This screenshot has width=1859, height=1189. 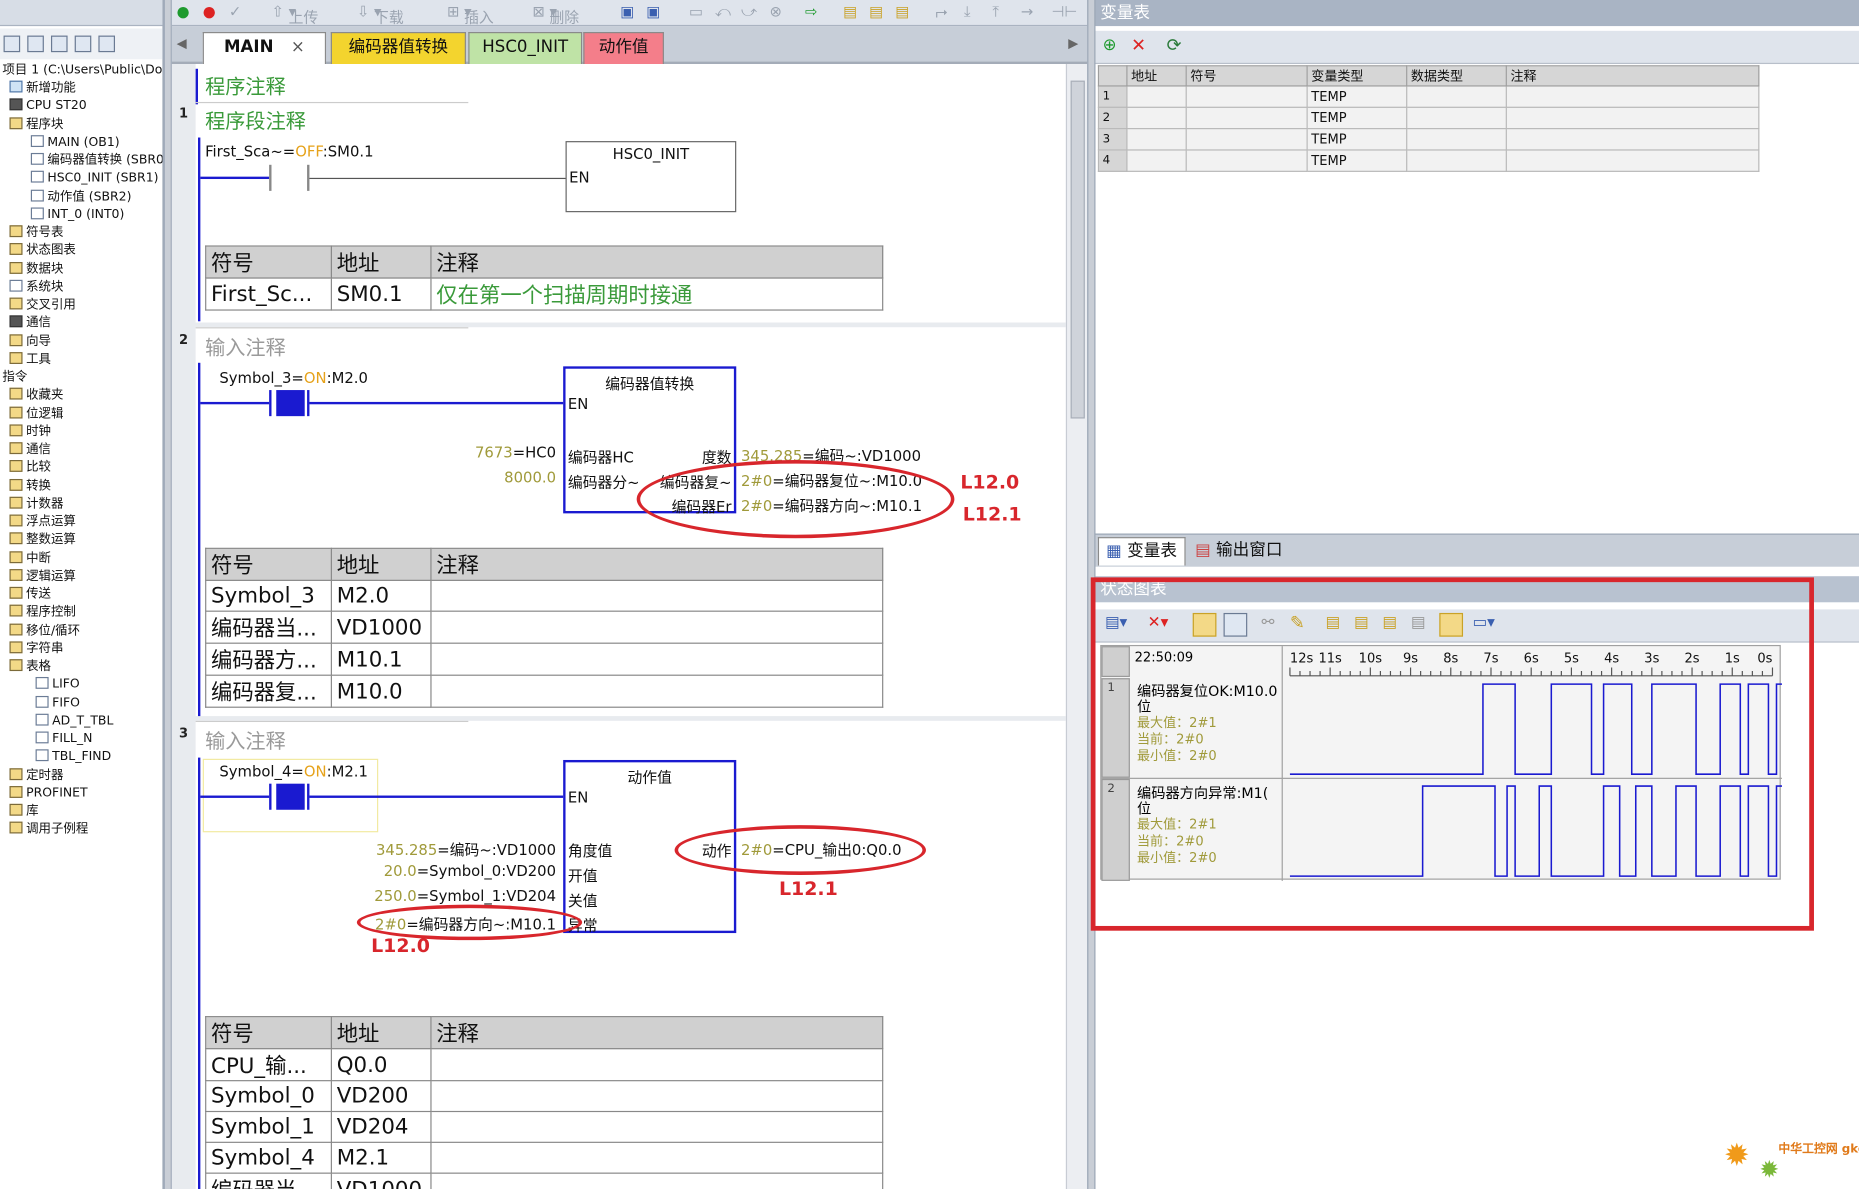 What do you see at coordinates (1073, 43) in the screenshot?
I see `tabs-scroll-right-icon: ▶` at bounding box center [1073, 43].